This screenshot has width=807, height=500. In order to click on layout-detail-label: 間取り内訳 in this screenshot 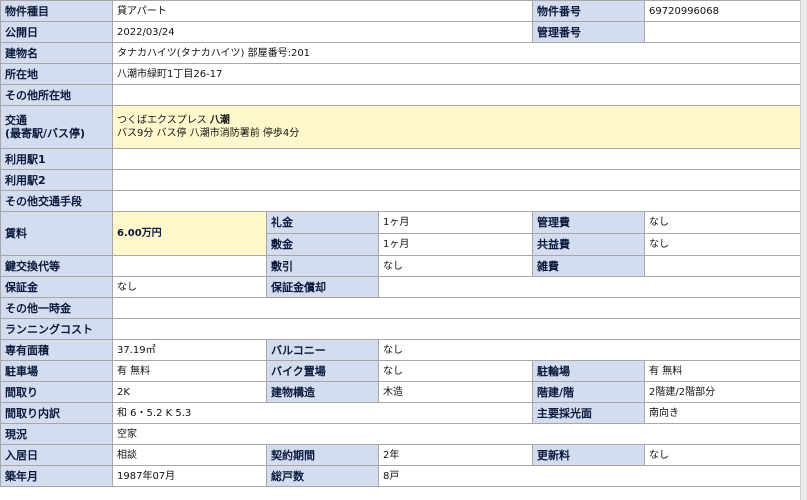, I will do `click(56, 413)`.